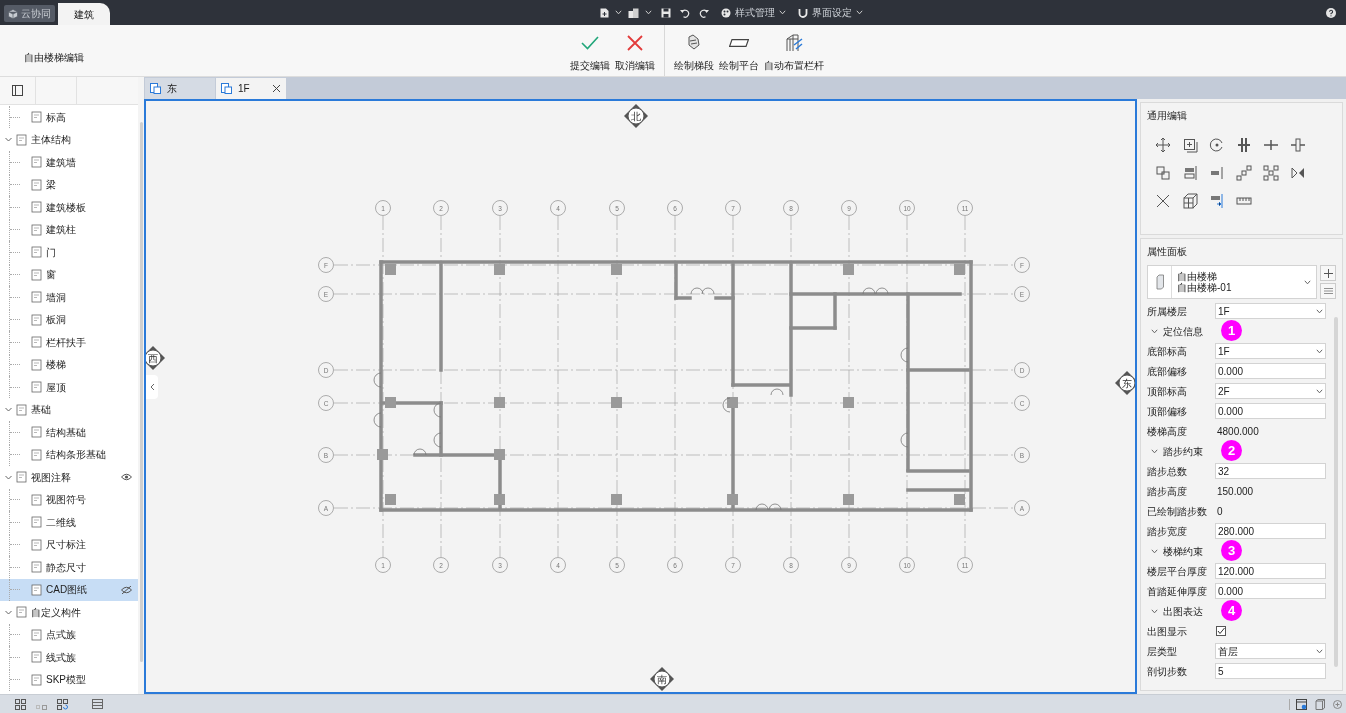  What do you see at coordinates (69, 252) in the screenshot?
I see `tree-item: 门` at bounding box center [69, 252].